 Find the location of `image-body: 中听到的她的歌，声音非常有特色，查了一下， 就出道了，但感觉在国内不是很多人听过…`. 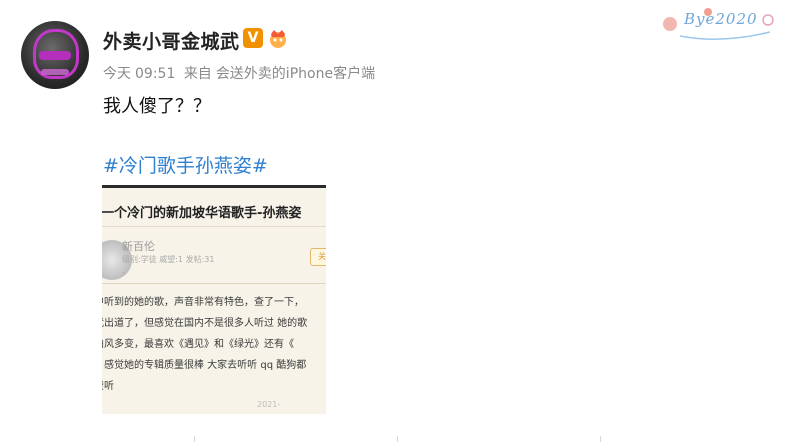

image-body: 中听到的她的歌，声音非常有特色，查了一下， 就出道了，但感觉在国内不是很多人听过… is located at coordinates (214, 344).